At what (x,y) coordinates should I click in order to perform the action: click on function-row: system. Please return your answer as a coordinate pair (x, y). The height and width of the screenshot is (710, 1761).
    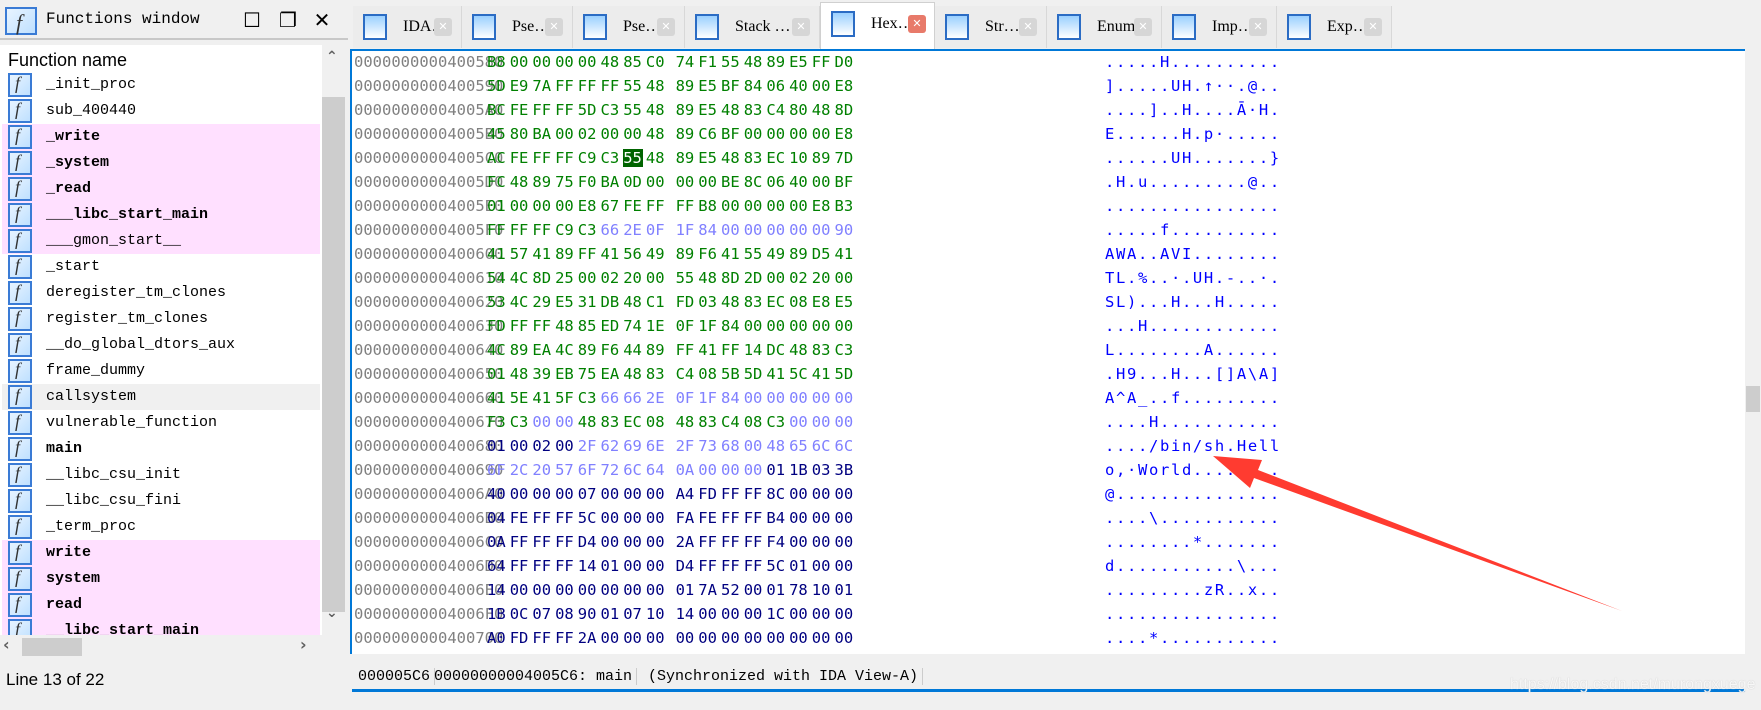
    Looking at the image, I should click on (161, 579).